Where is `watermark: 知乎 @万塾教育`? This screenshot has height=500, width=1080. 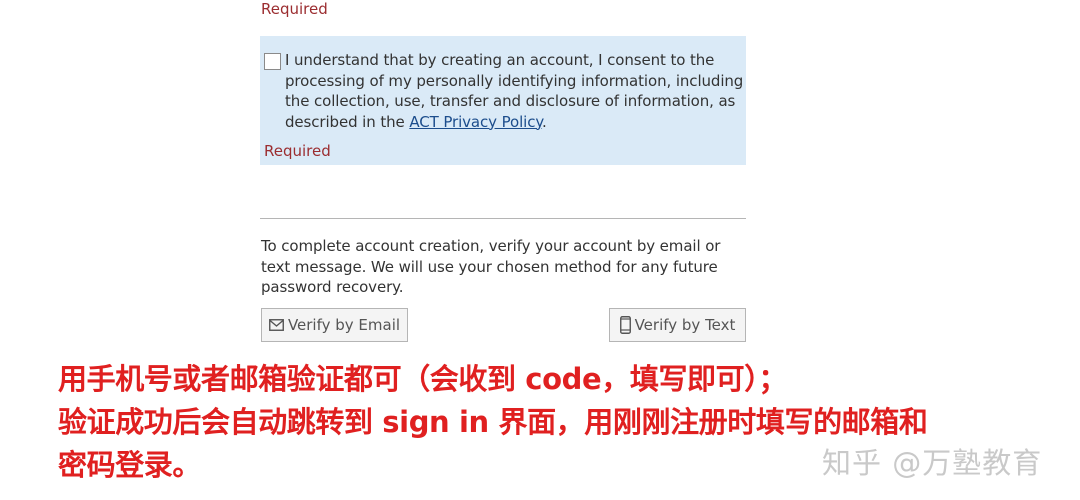 watermark: 知乎 @万塾教育 is located at coordinates (932, 463).